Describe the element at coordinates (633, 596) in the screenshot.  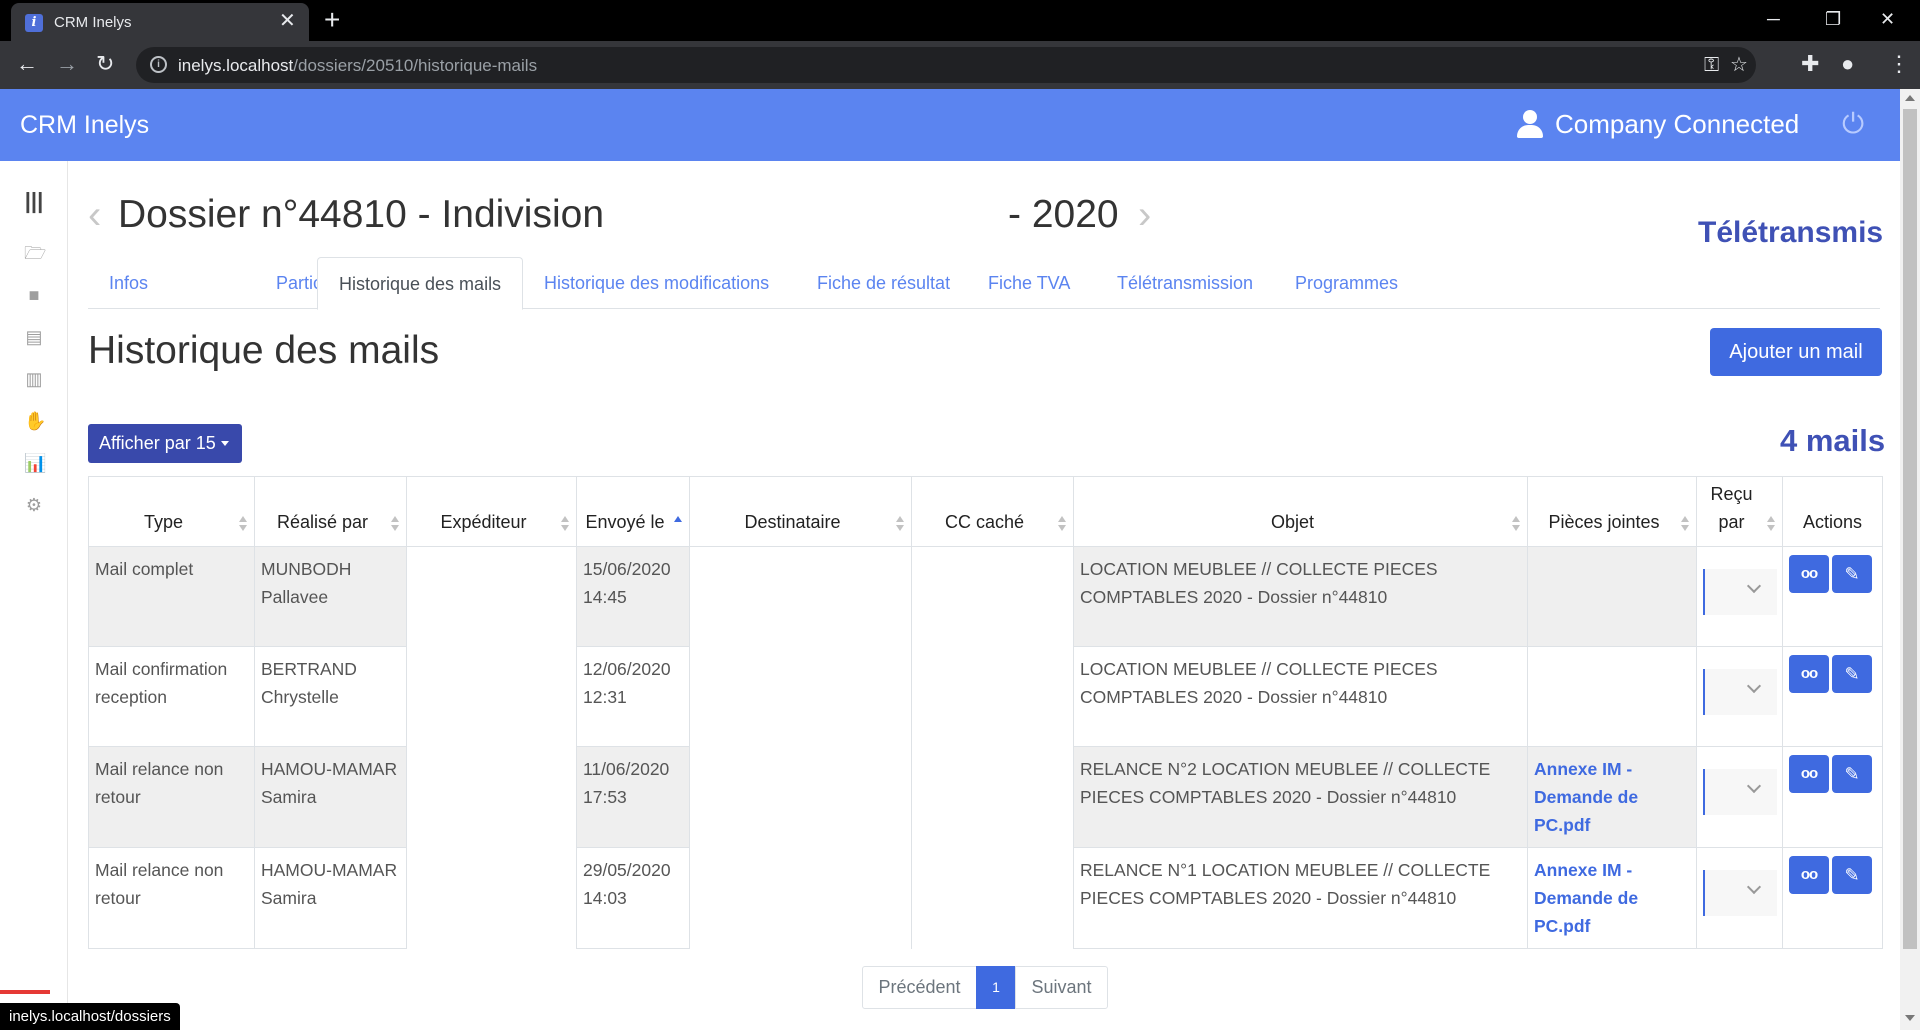
I see `cell-envoye-le: 15/06/2020 14:45` at that location.